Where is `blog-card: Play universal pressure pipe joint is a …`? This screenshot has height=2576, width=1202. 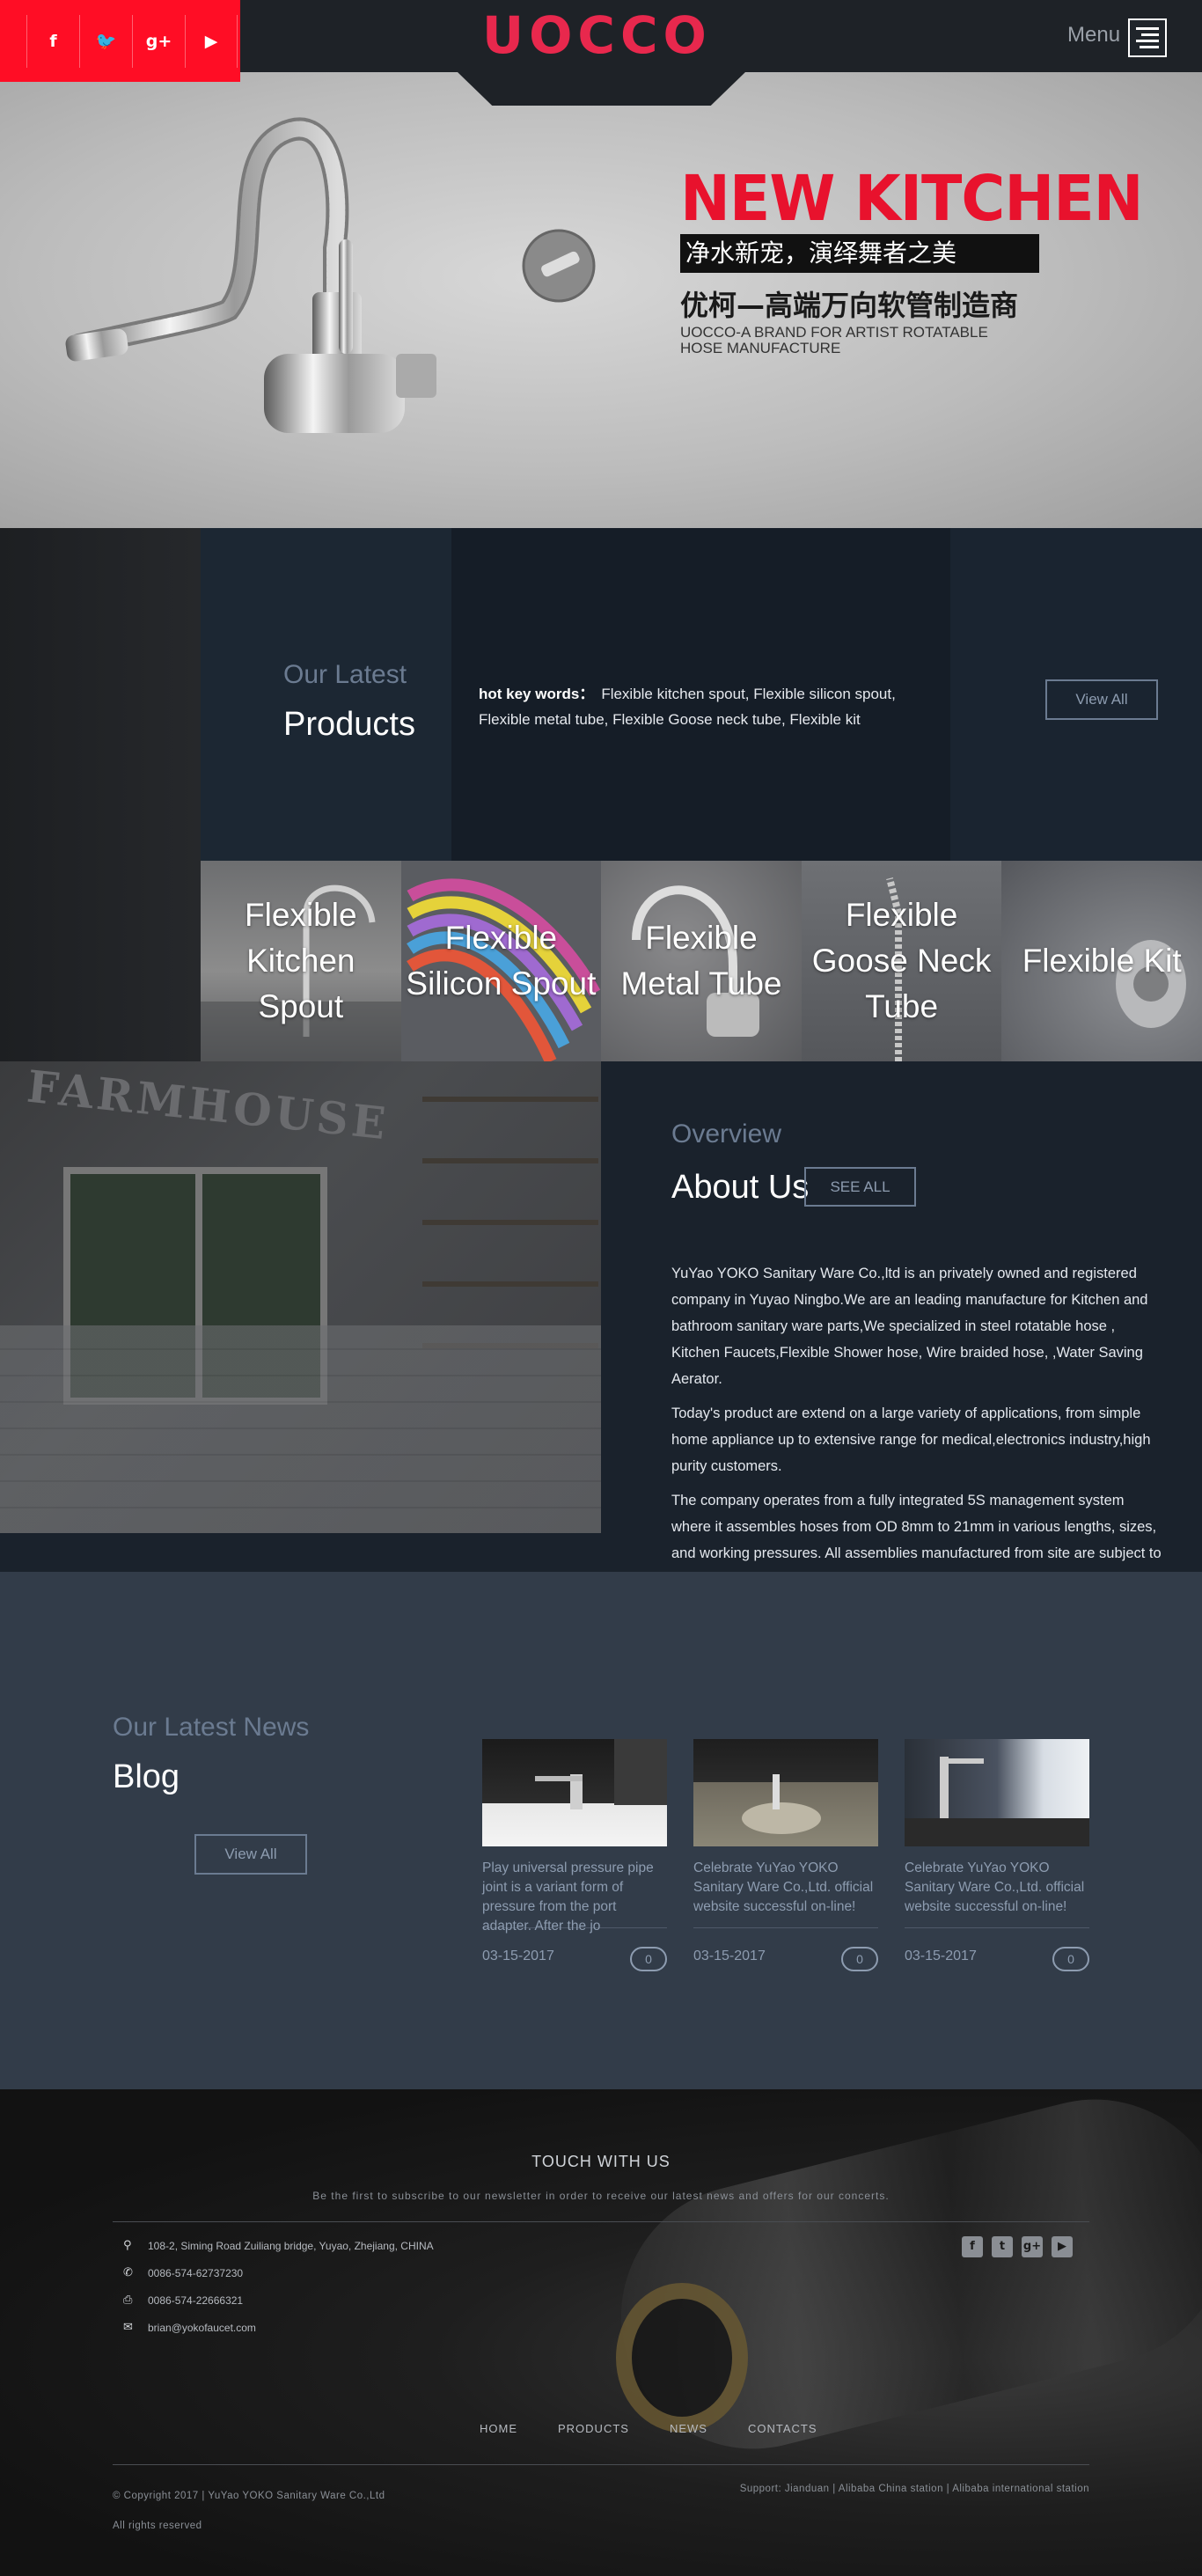 blog-card: Play universal pressure pipe joint is a … is located at coordinates (575, 1855).